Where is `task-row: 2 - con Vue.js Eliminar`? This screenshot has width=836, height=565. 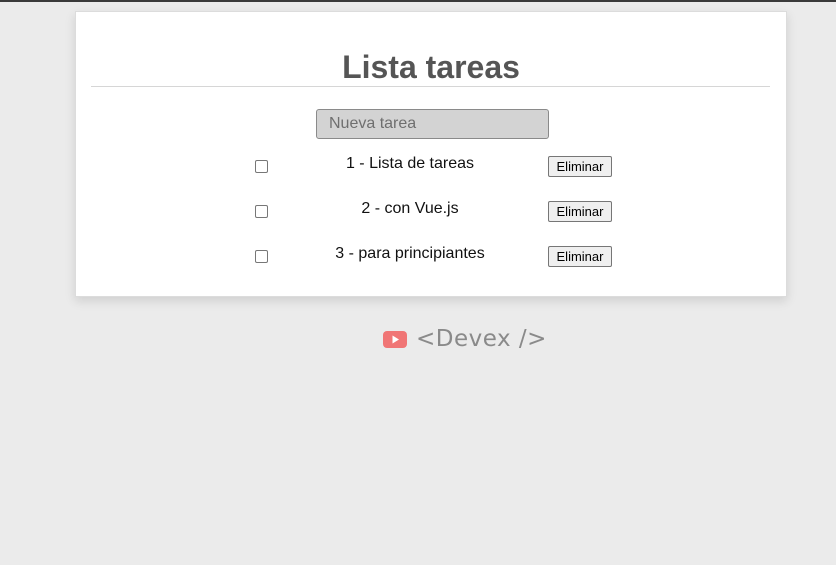
task-row: 2 - con Vue.js Eliminar is located at coordinates (431, 213).